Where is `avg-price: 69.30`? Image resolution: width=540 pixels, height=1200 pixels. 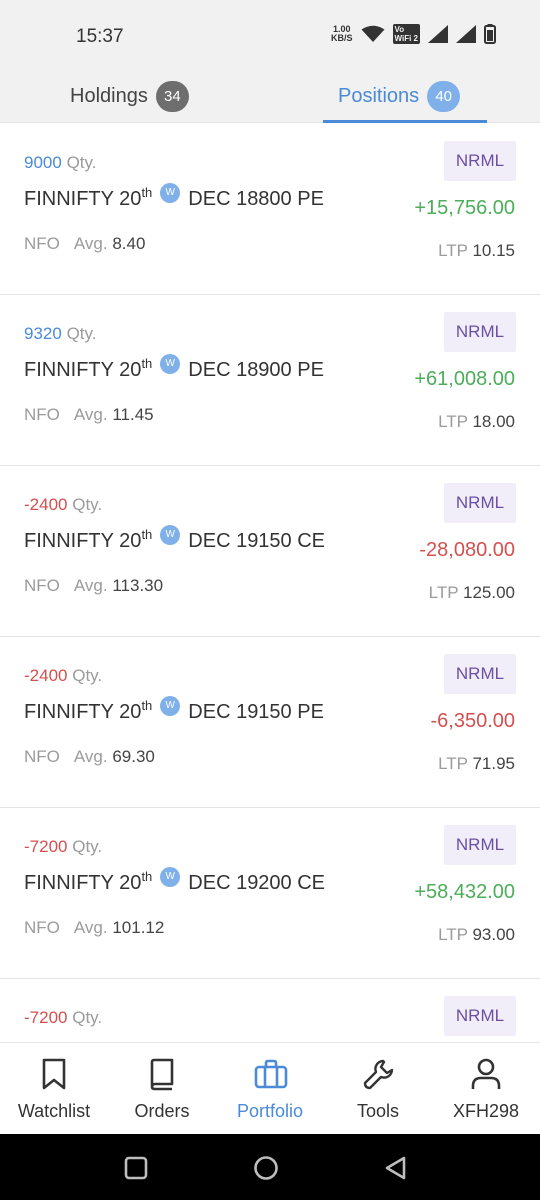 avg-price: 69.30 is located at coordinates (133, 756).